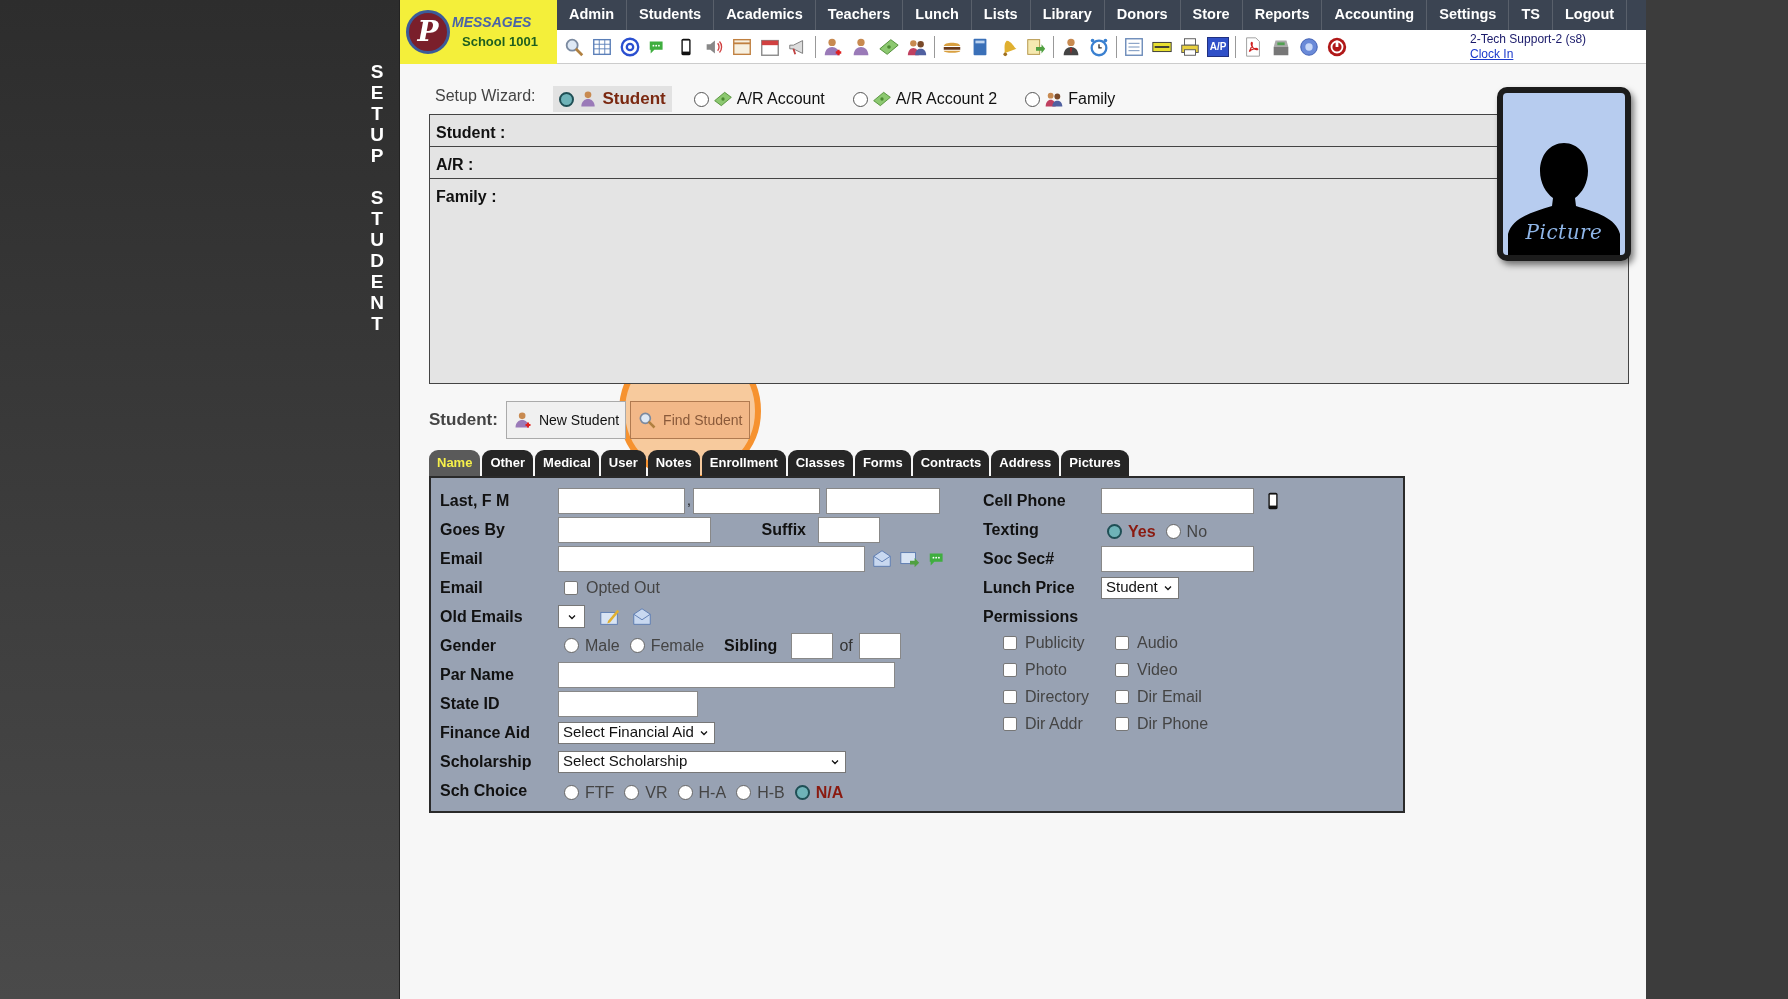  I want to click on checkbox-label: Publicity, so click(1055, 643).